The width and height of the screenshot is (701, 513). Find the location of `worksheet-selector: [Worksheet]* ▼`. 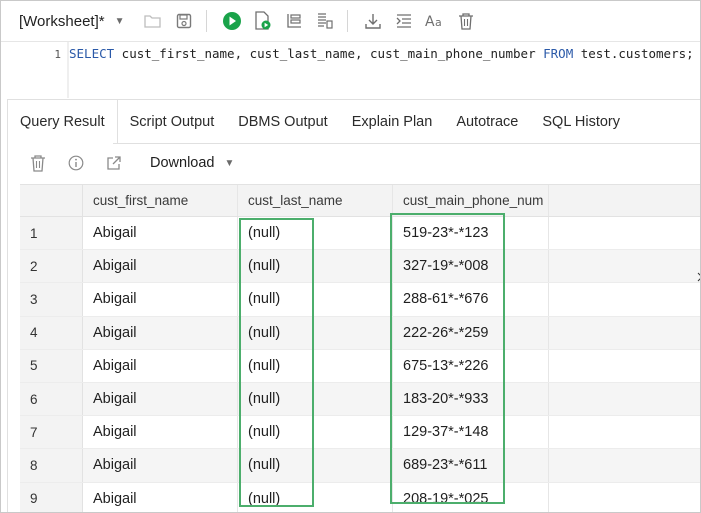

worksheet-selector: [Worksheet]* ▼ is located at coordinates (72, 21).